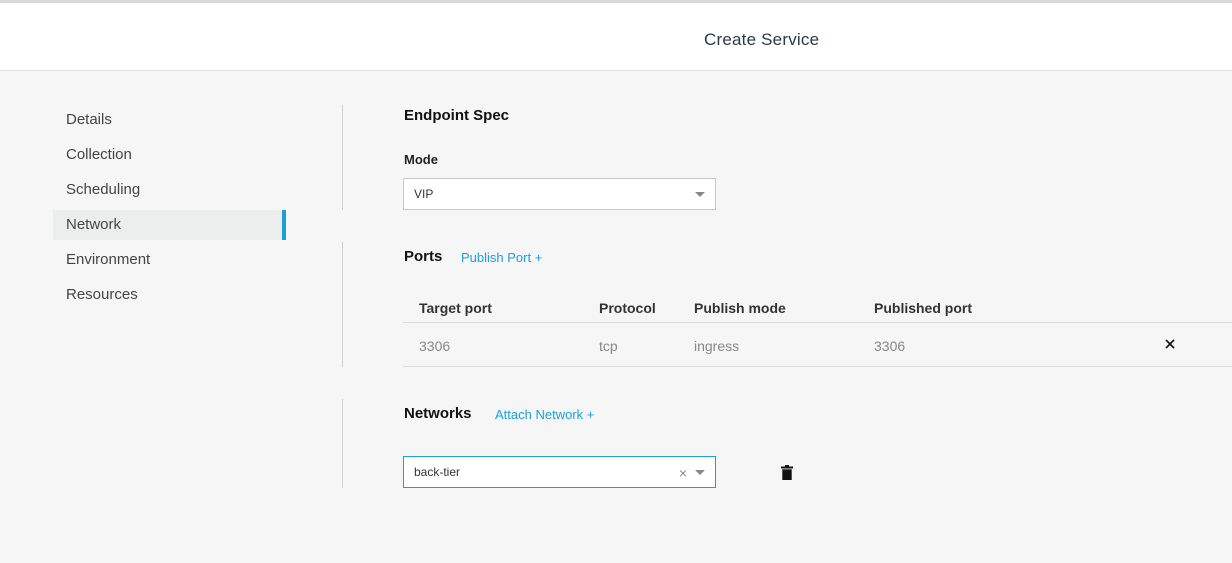  What do you see at coordinates (438, 413) in the screenshot?
I see `networks-title: Networks` at bounding box center [438, 413].